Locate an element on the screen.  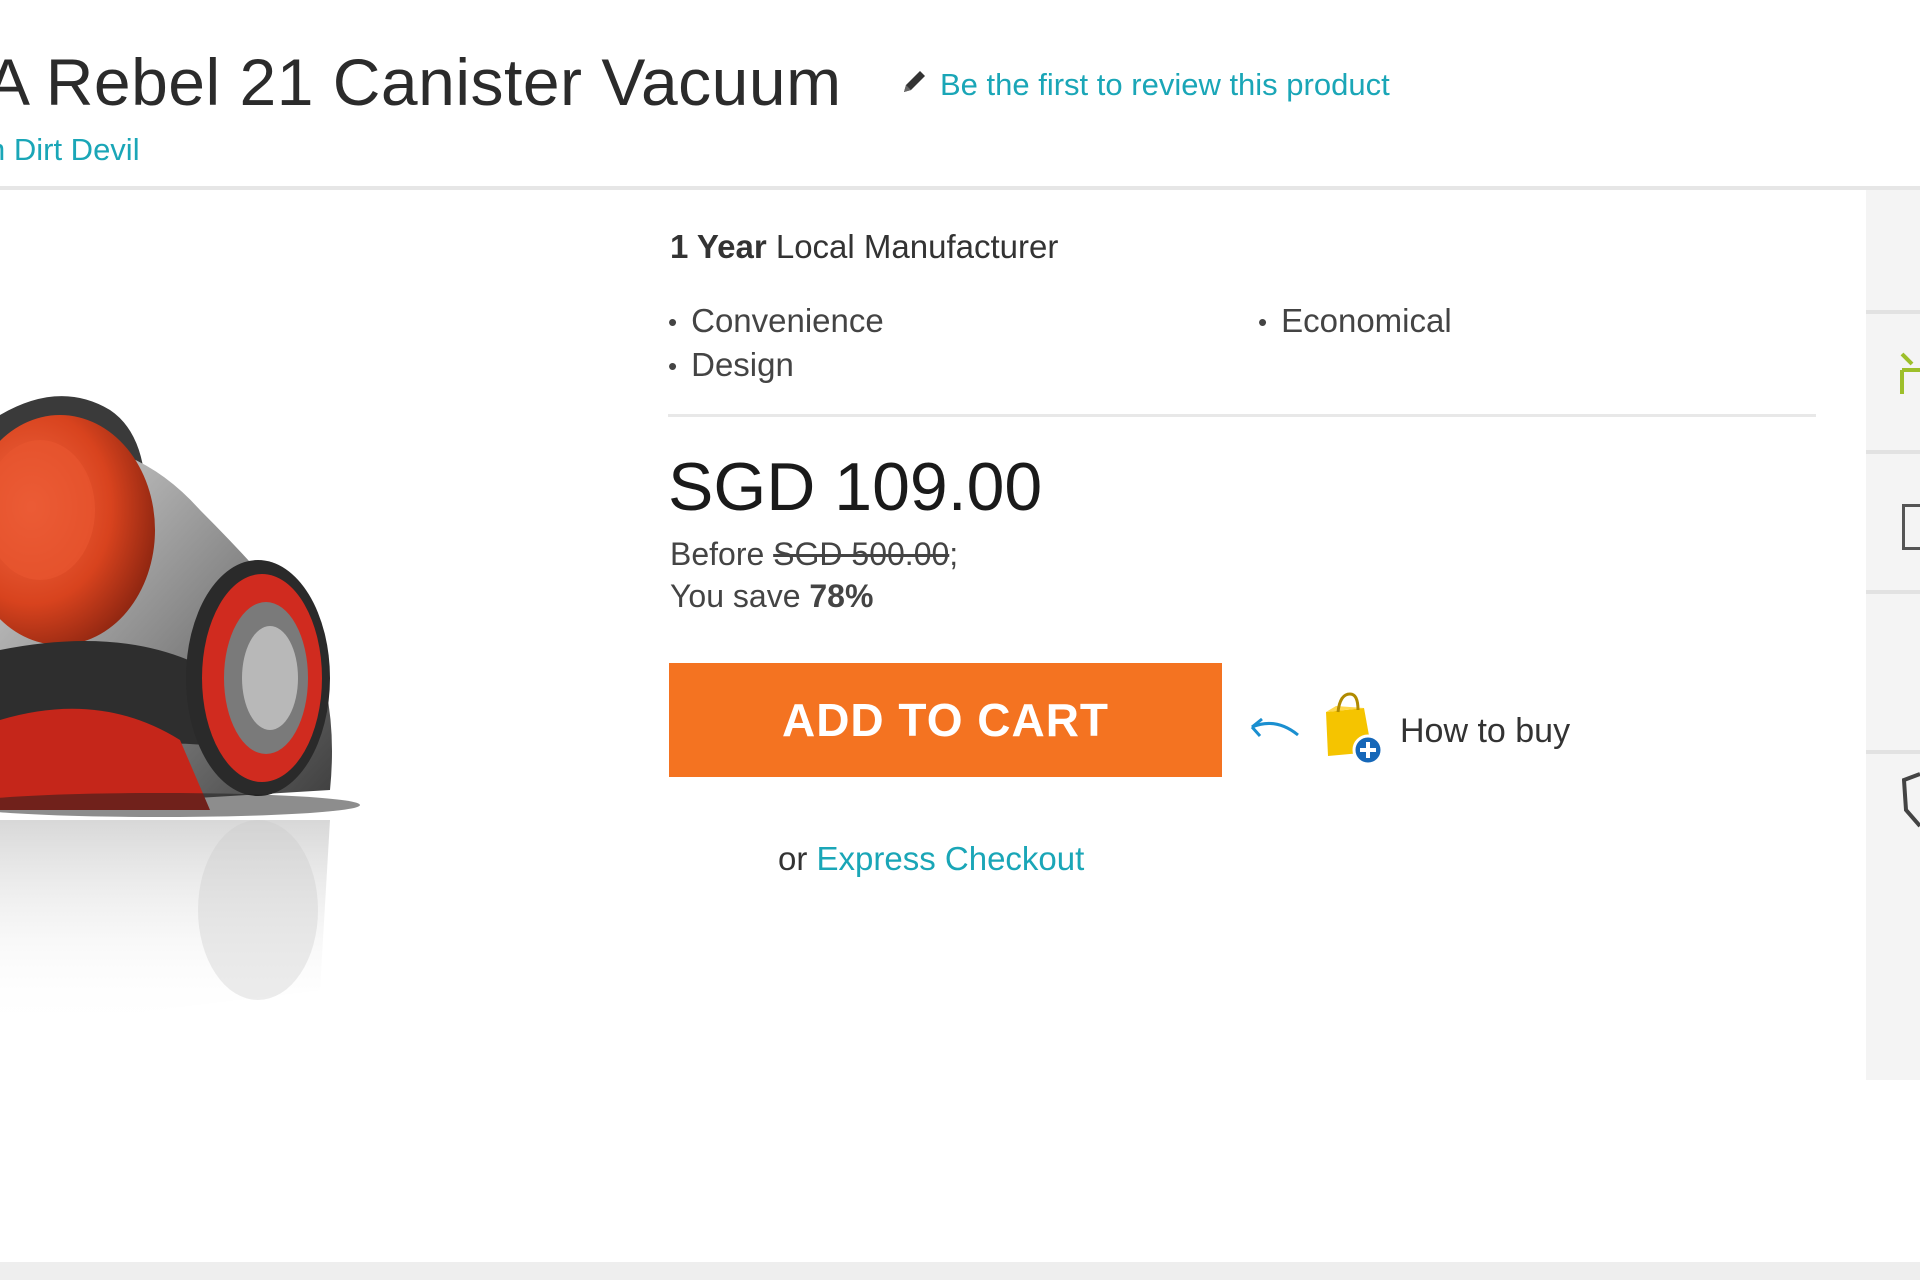
original-price: Before SGD 500.00; is located at coordinates (814, 554).